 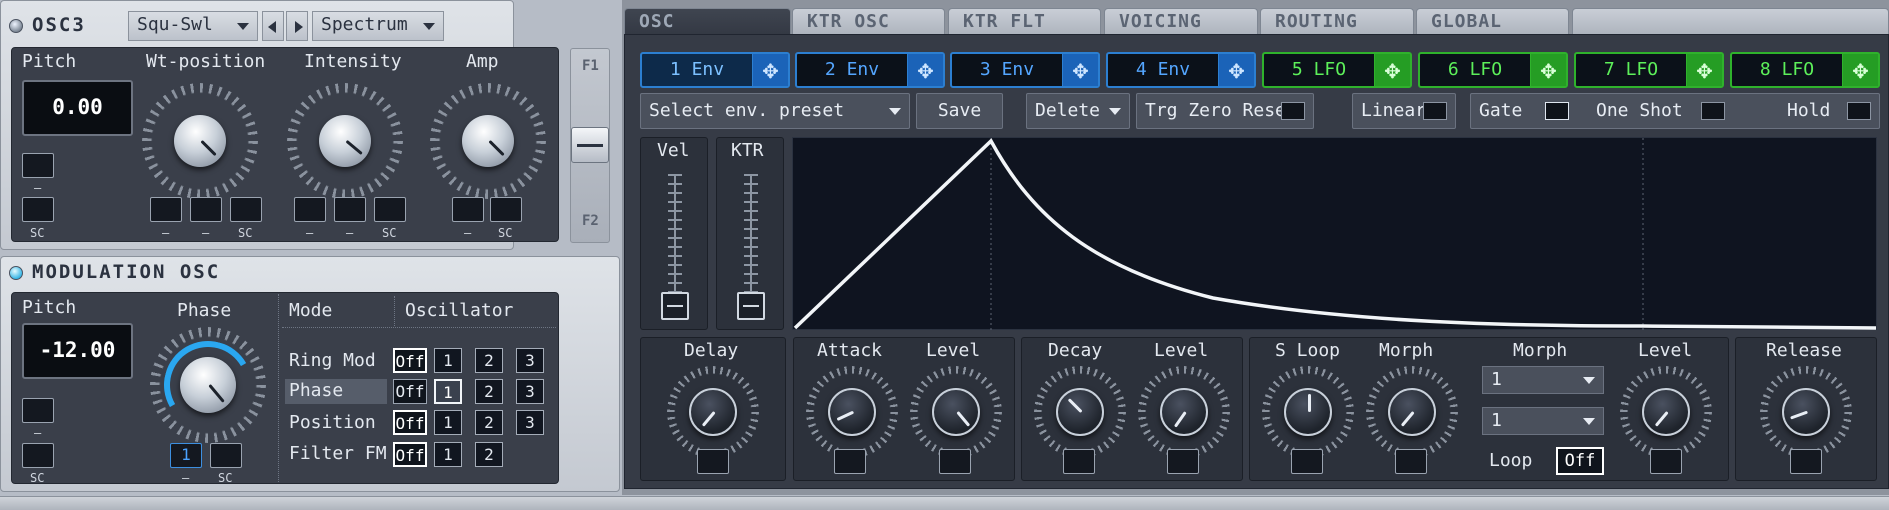 What do you see at coordinates (956, 412) in the screenshot?
I see `attack-level-knob` at bounding box center [956, 412].